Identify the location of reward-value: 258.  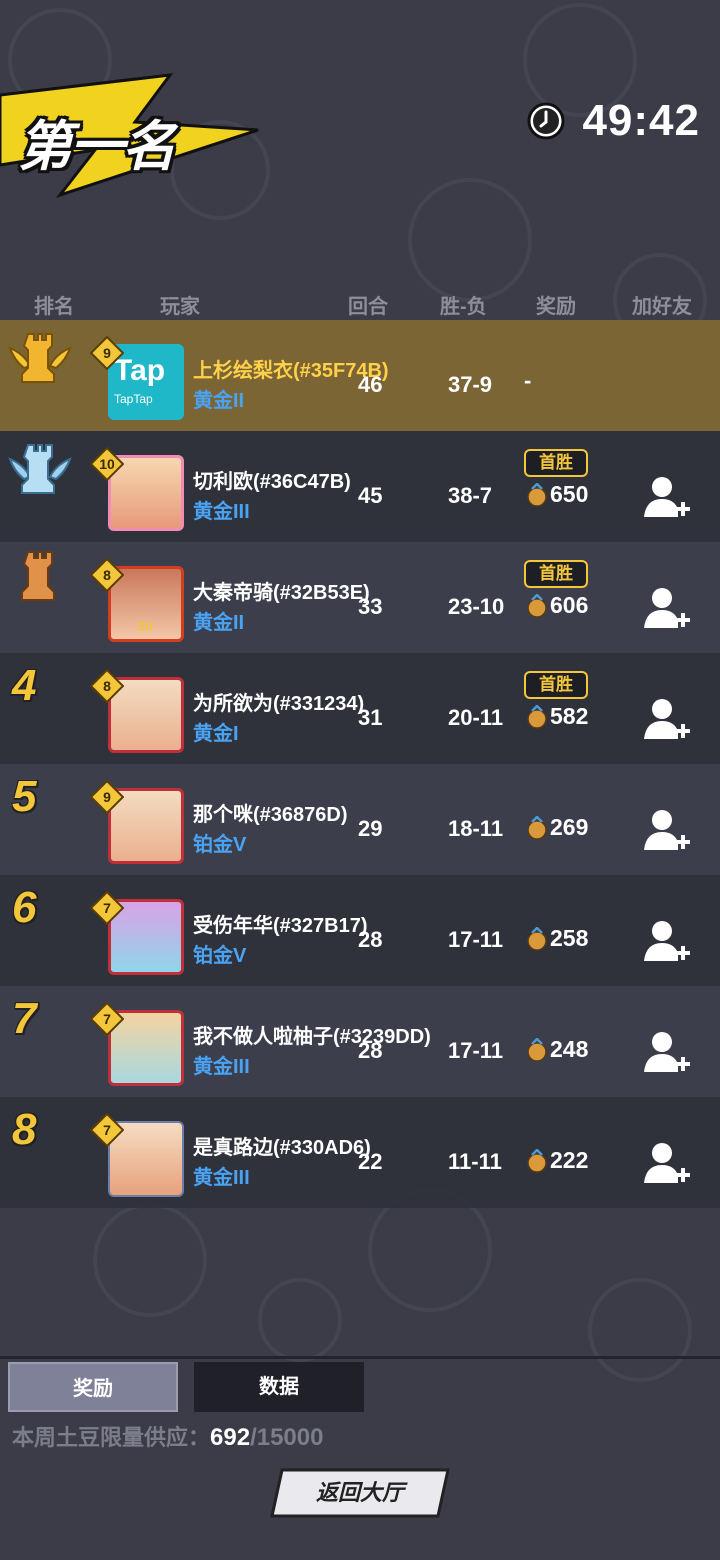
(569, 938).